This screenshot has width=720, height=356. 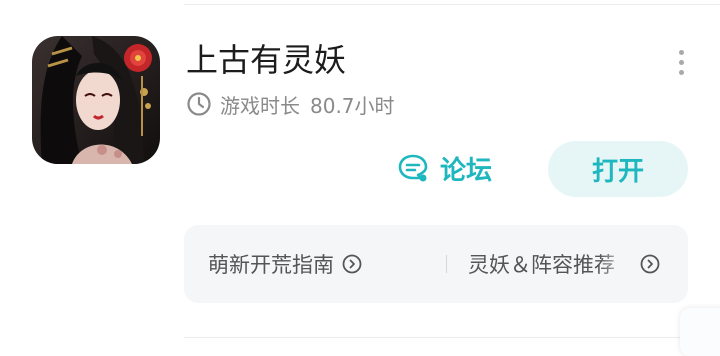 What do you see at coordinates (352, 105) in the screenshot?
I see `playtime-value: 80.7小时` at bounding box center [352, 105].